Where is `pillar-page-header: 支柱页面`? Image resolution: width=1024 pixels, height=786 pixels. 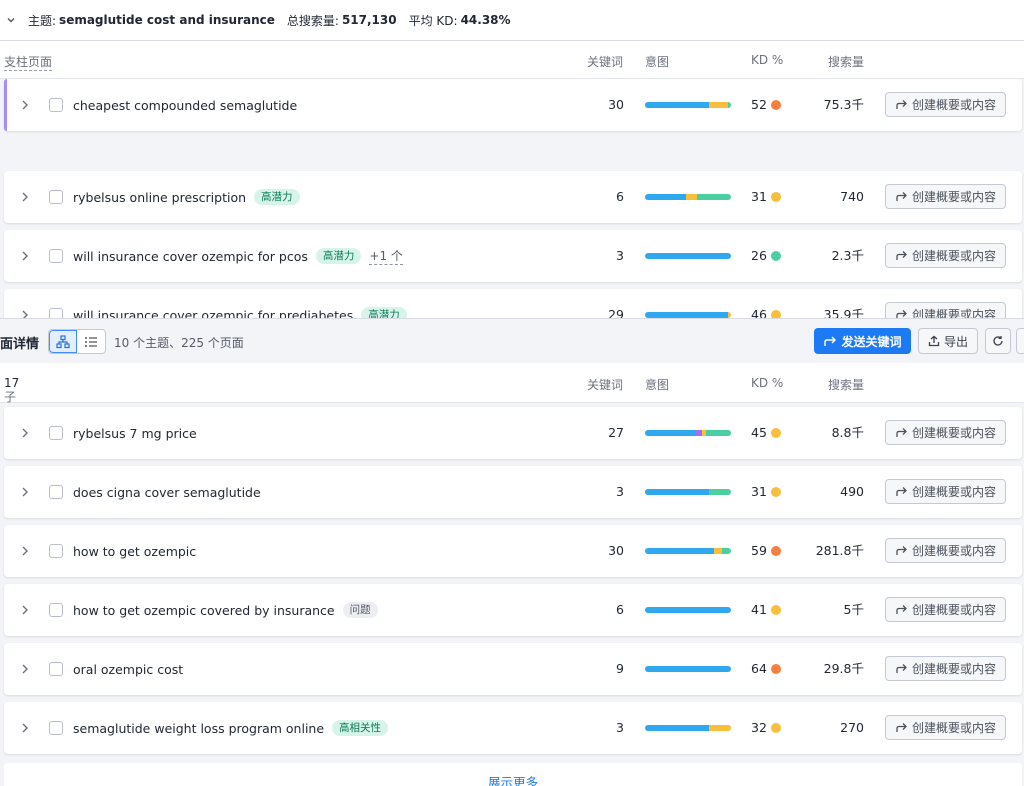 pillar-page-header: 支柱页面 is located at coordinates (28, 62).